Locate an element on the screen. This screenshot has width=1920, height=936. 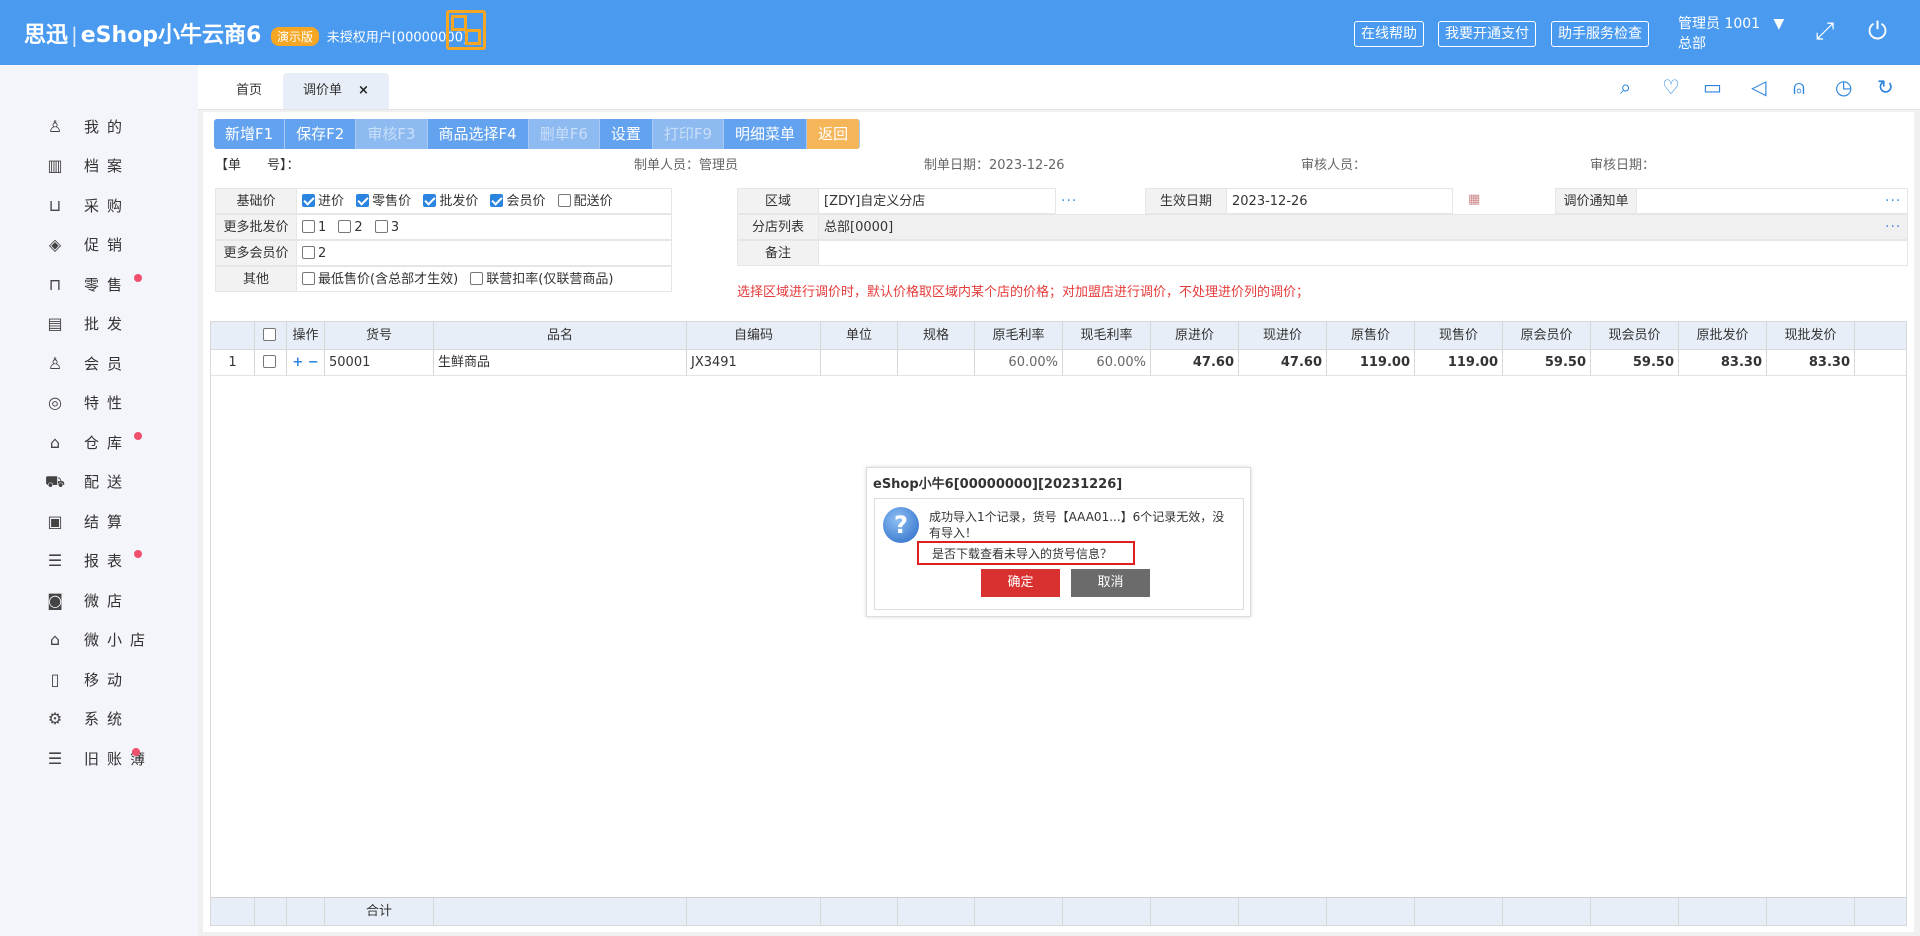
branch-picker-icon: ··· is located at coordinates (1893, 227).